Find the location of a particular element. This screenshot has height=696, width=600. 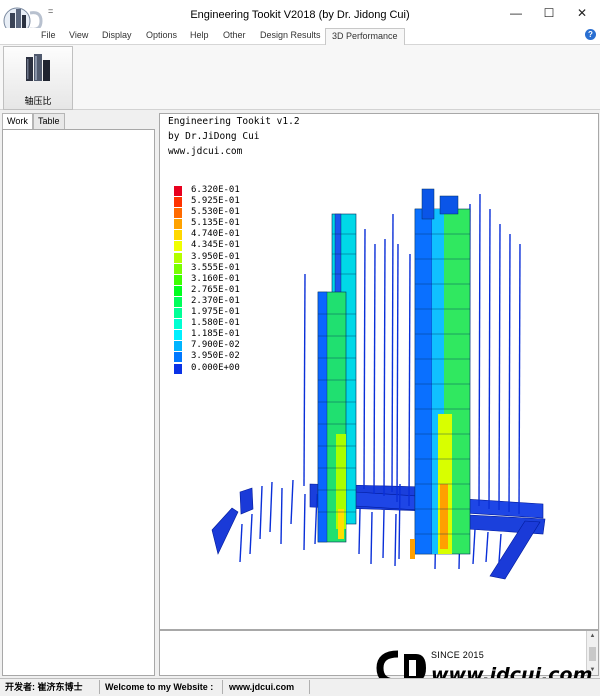

menu-file: File is located at coordinates (48, 35).